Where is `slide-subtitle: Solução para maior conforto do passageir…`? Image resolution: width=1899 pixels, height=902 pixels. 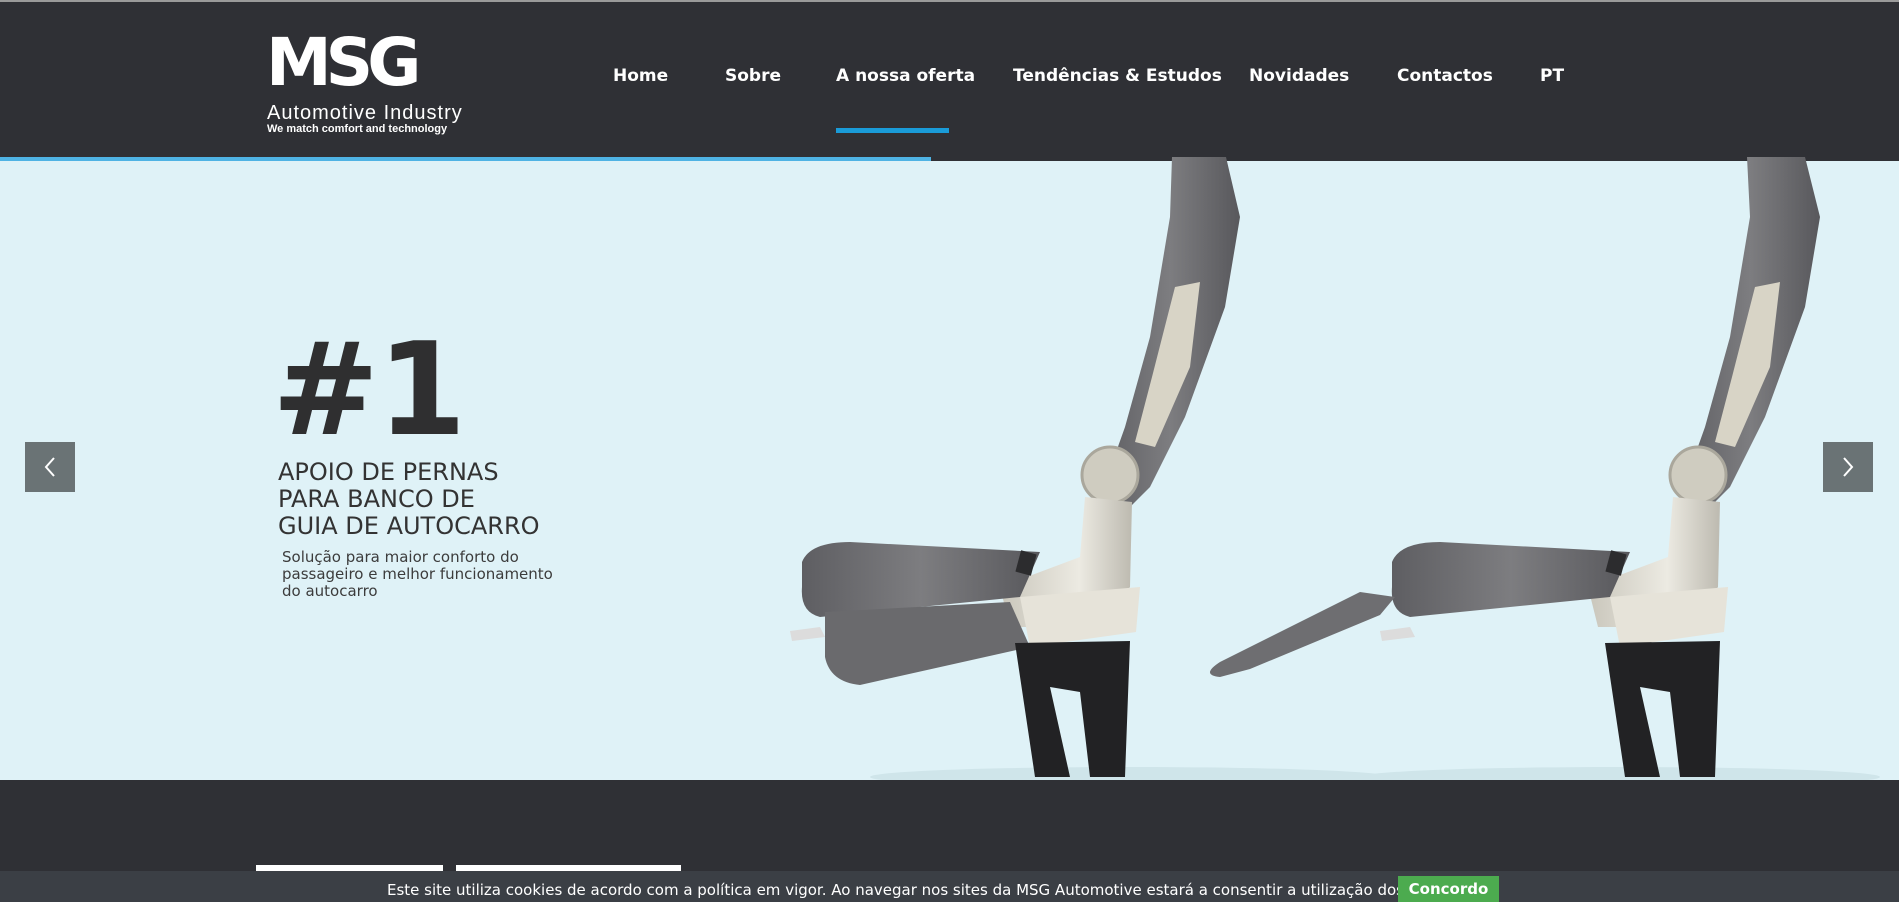
slide-subtitle: Solução para maior conforto do passageir… is located at coordinates (432, 574).